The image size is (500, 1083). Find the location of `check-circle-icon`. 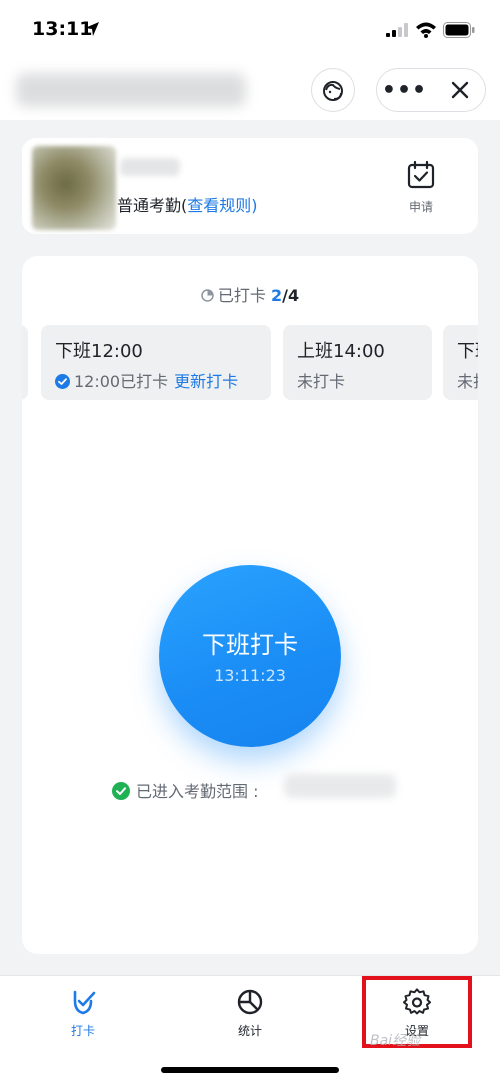

check-circle-icon is located at coordinates (62, 381).